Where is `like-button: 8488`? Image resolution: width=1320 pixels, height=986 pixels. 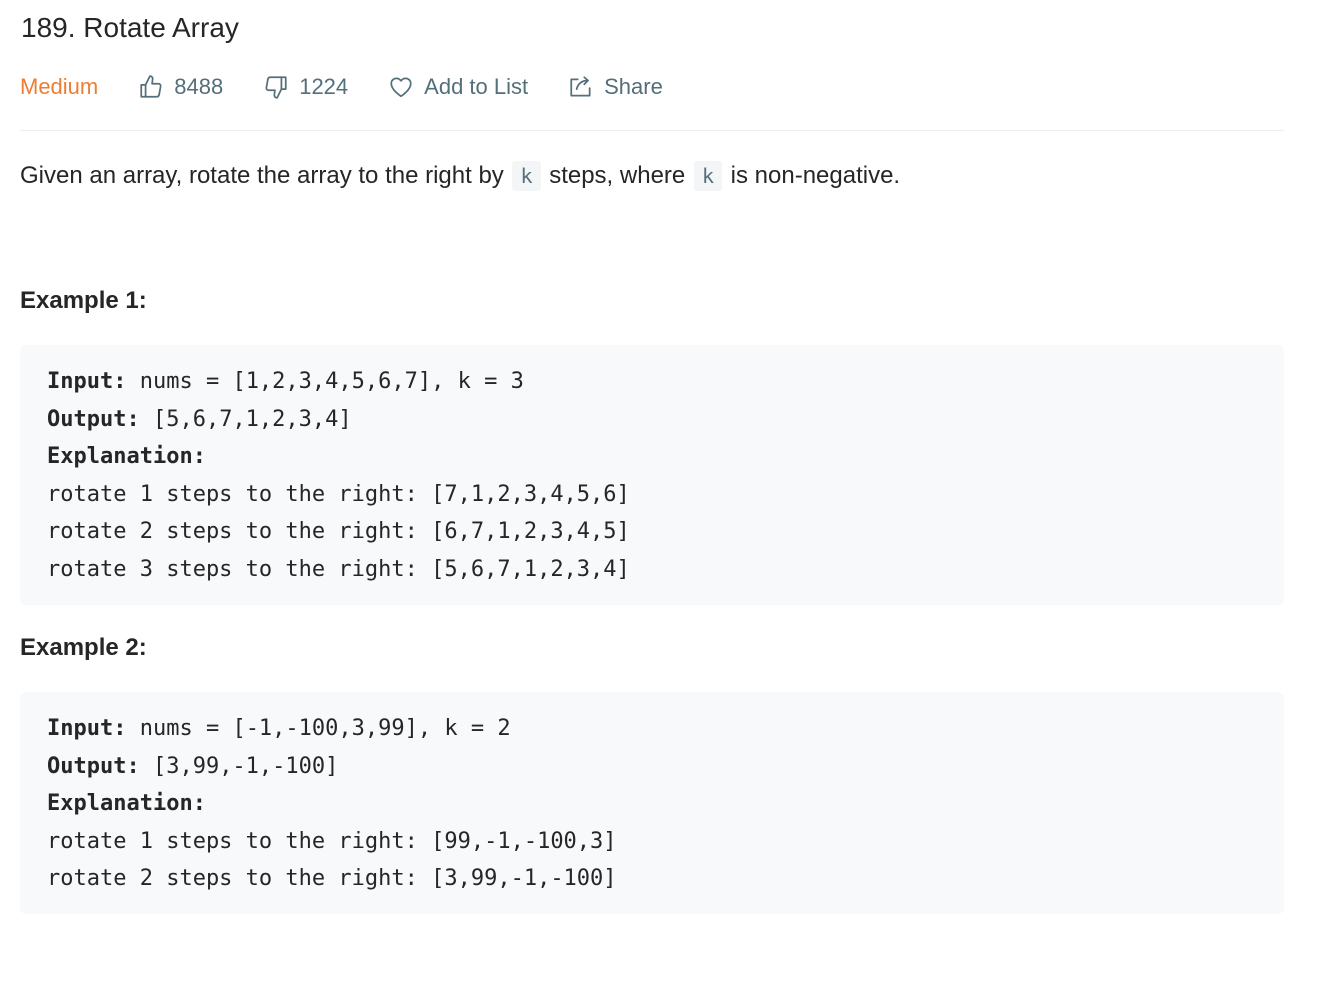
like-button: 8488 is located at coordinates (180, 87).